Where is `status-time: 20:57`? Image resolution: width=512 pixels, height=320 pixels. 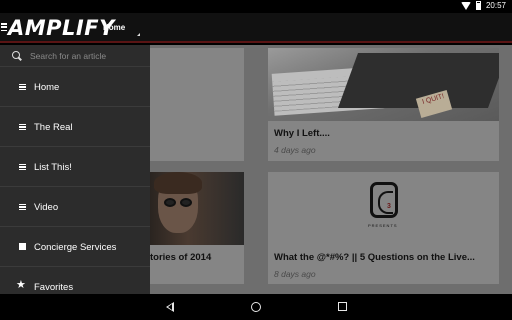
status-time: 20:57 is located at coordinates (495, 5).